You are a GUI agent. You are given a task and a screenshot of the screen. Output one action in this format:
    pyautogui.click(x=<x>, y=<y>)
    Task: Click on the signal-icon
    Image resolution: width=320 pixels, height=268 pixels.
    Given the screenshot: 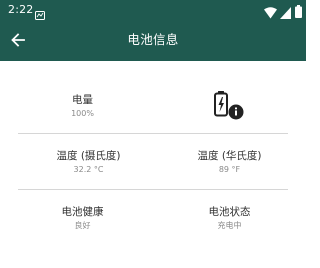 What is the action you would take?
    pyautogui.click(x=285, y=11)
    